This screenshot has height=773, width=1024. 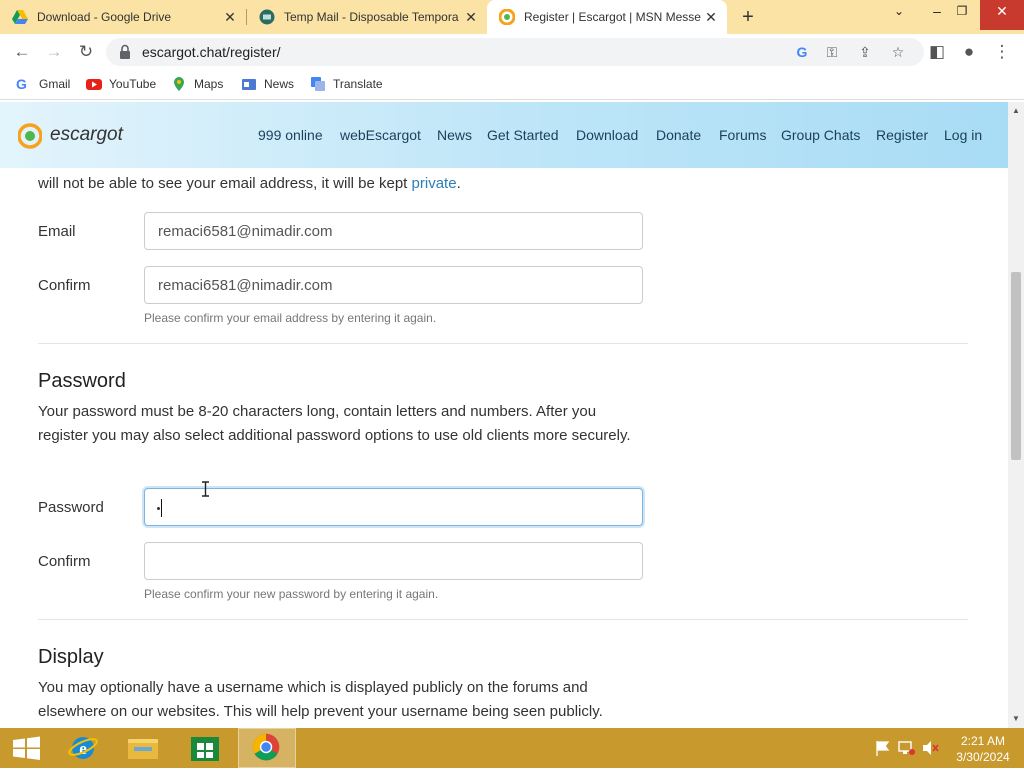 I want to click on escargot-logo-icon, so click(x=30, y=136).